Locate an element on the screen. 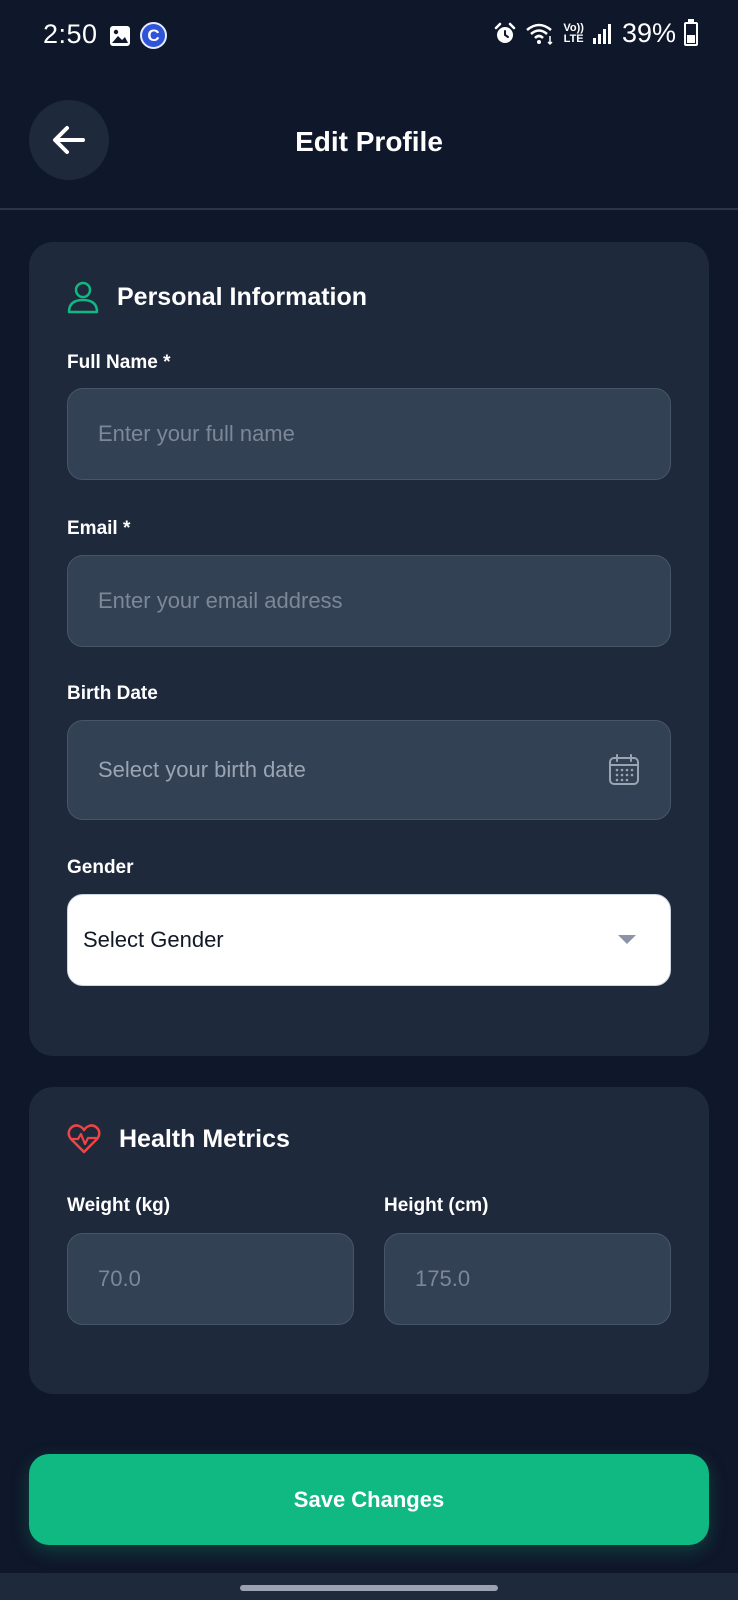 Image resolution: width=738 pixels, height=1600 pixels. gallery-icon is located at coordinates (120, 35).